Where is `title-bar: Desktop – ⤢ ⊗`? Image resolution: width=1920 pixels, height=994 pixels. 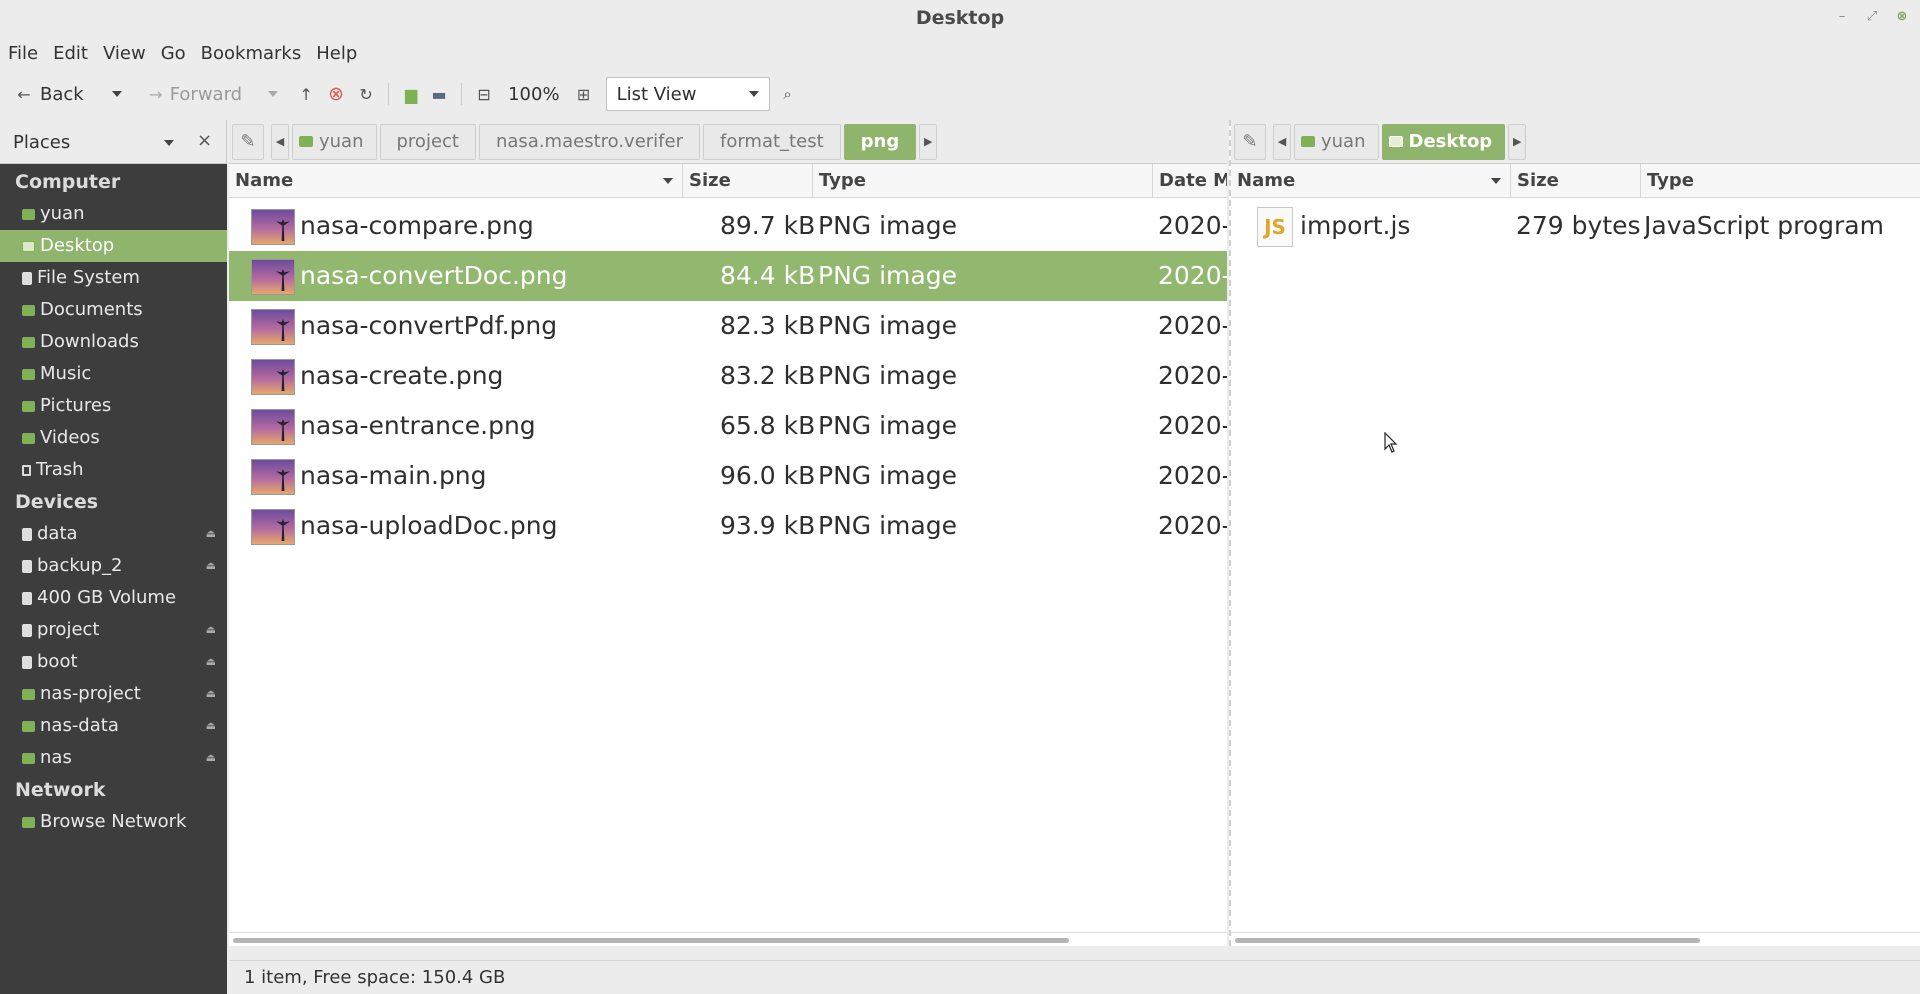
title-bar: Desktop – ⤢ ⊗ is located at coordinates (960, 18).